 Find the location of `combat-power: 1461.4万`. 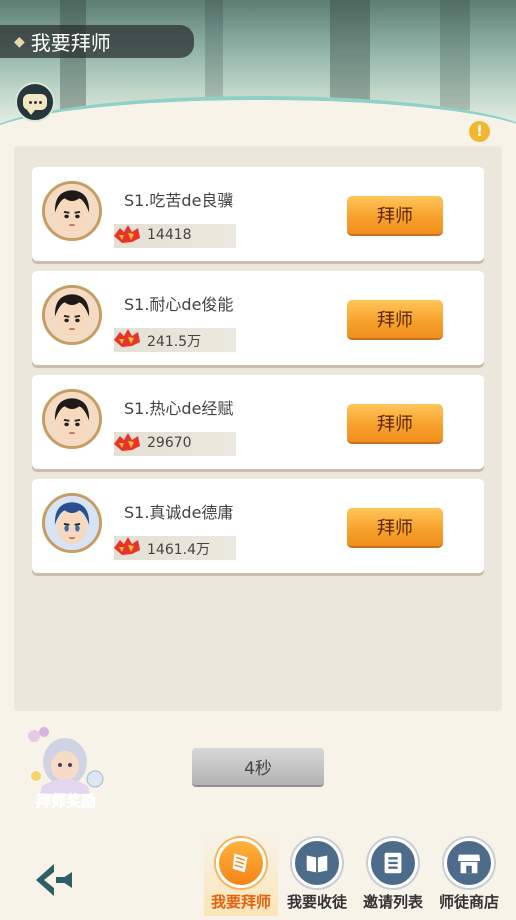

combat-power: 1461.4万 is located at coordinates (175, 547).